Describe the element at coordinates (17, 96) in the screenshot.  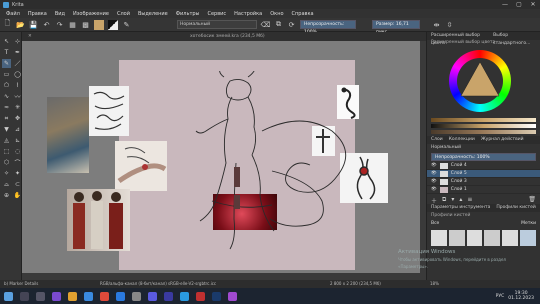
I see `freehand-path-icon: 〰` at that location.